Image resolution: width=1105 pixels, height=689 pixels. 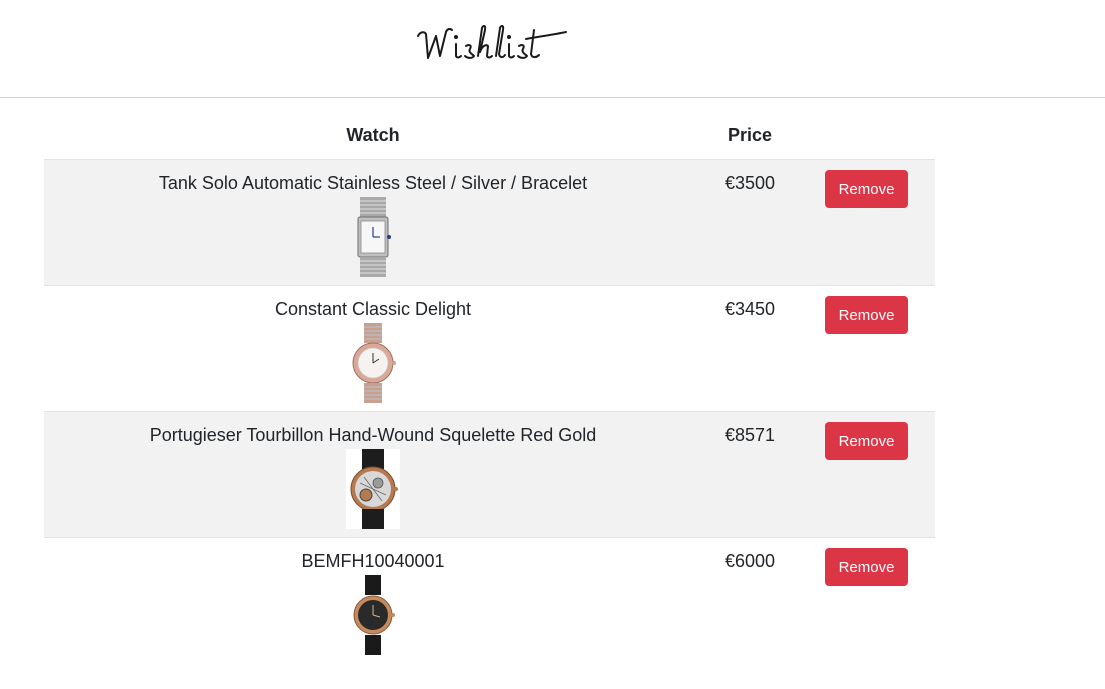 I want to click on watch-price: €6000, so click(x=750, y=561).